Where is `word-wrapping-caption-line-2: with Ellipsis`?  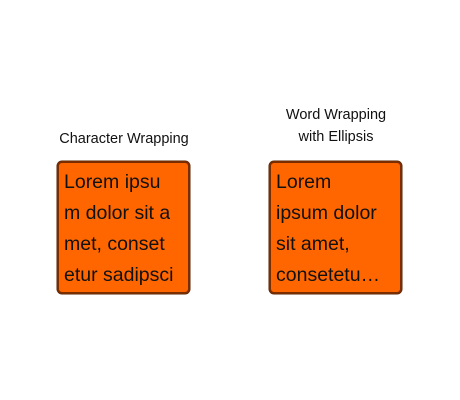
word-wrapping-caption-line-2: with Ellipsis is located at coordinates (336, 137).